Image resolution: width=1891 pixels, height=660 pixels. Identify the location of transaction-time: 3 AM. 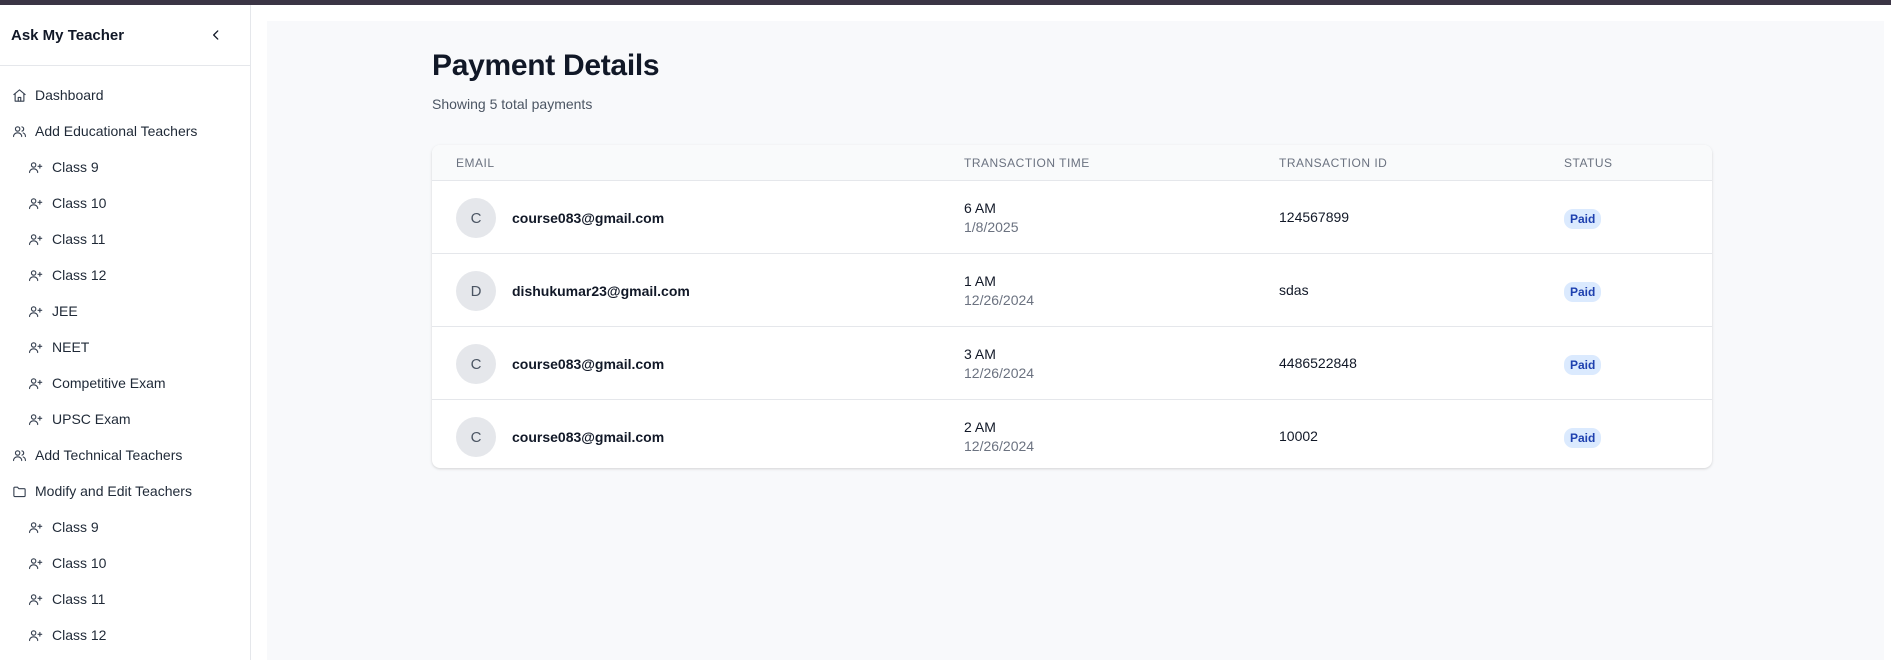
(980, 354).